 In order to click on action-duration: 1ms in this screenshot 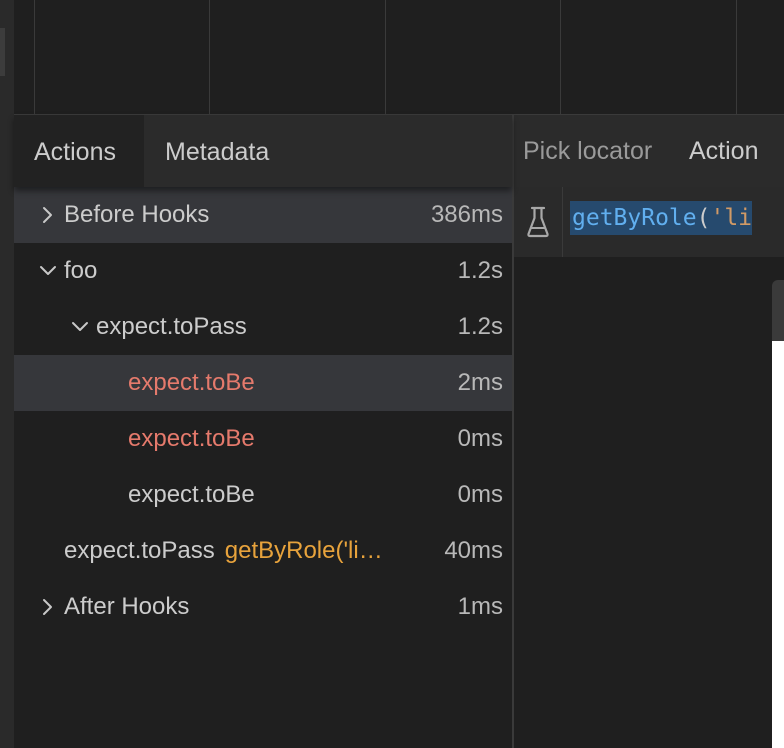, I will do `click(480, 606)`.